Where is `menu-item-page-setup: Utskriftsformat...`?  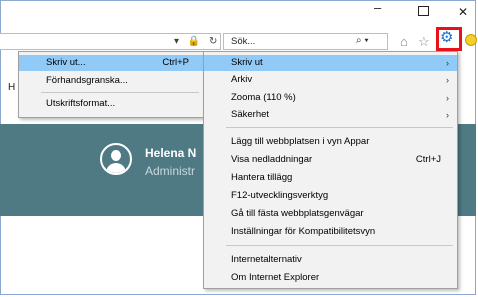
menu-item-page-setup: Utskriftsformat... is located at coordinates (111, 104).